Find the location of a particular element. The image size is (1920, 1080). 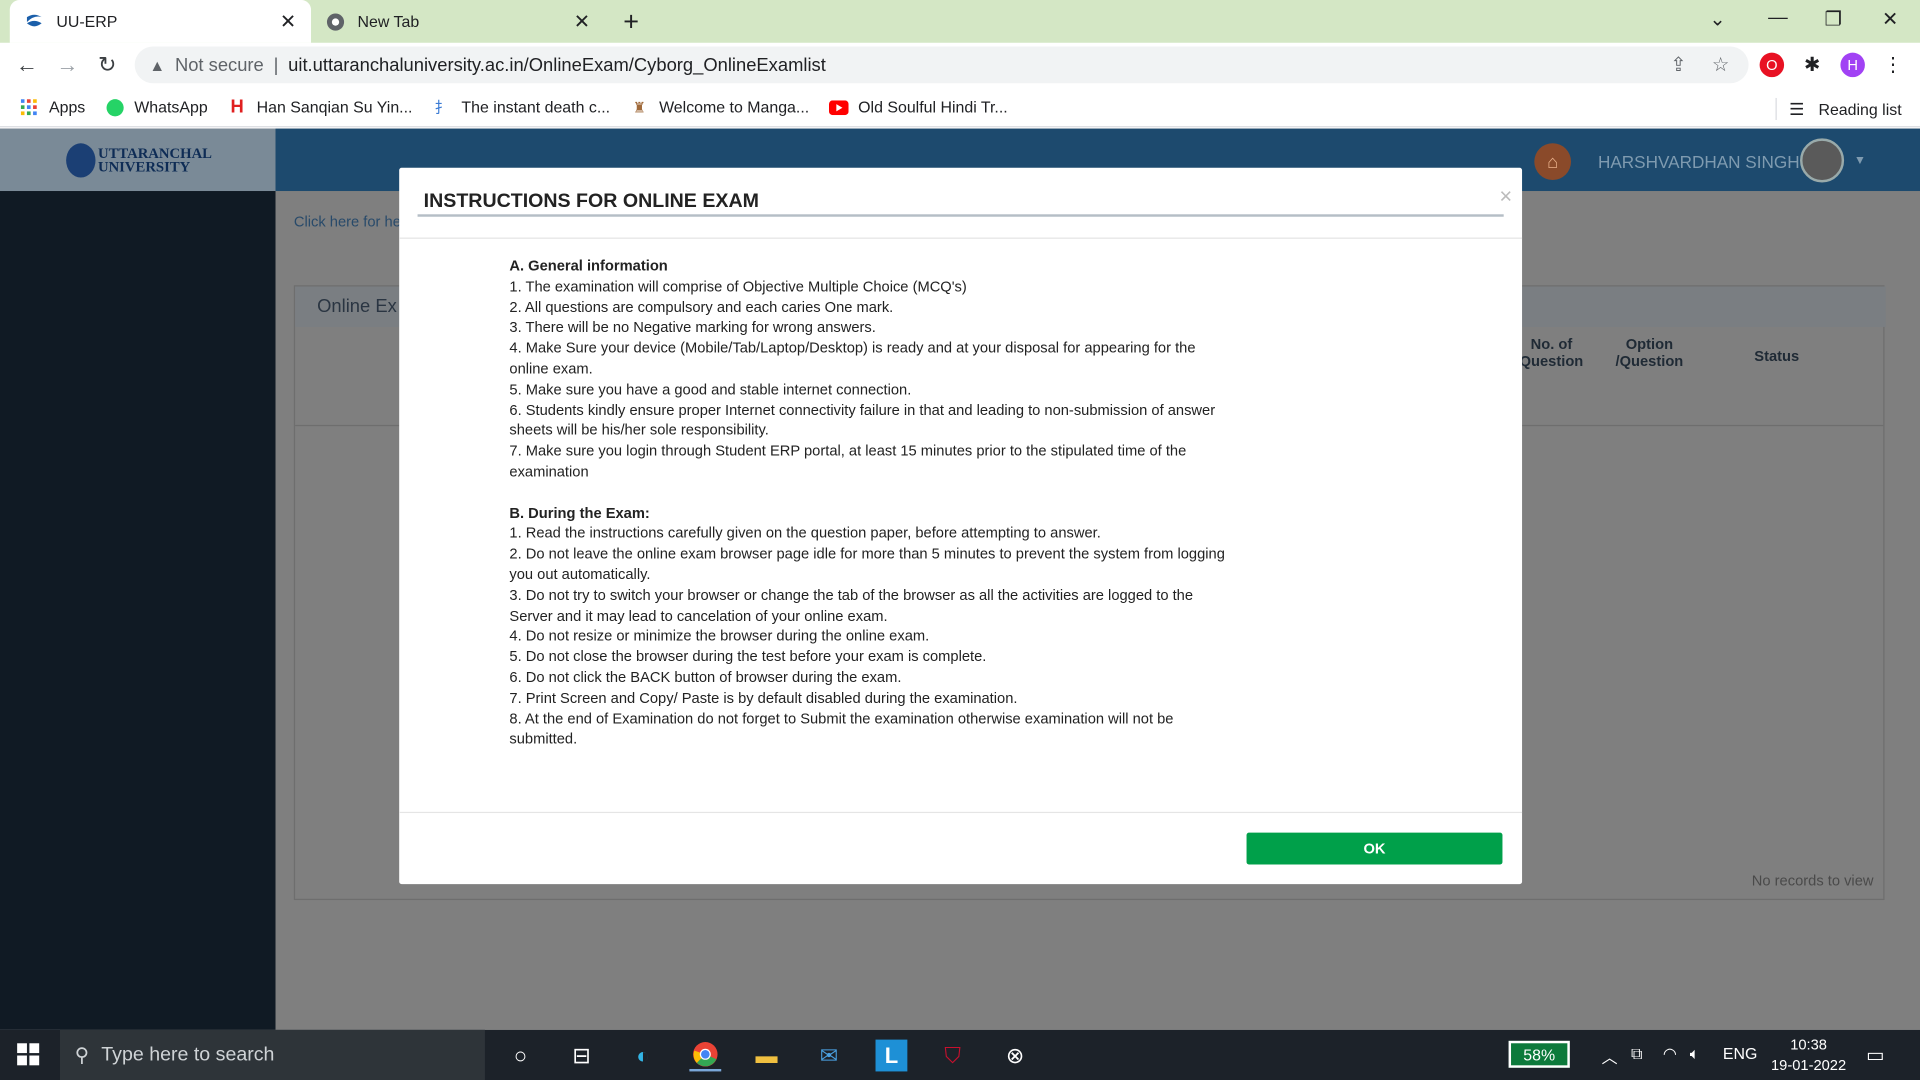

reload-icon: ↻ is located at coordinates (107, 66).